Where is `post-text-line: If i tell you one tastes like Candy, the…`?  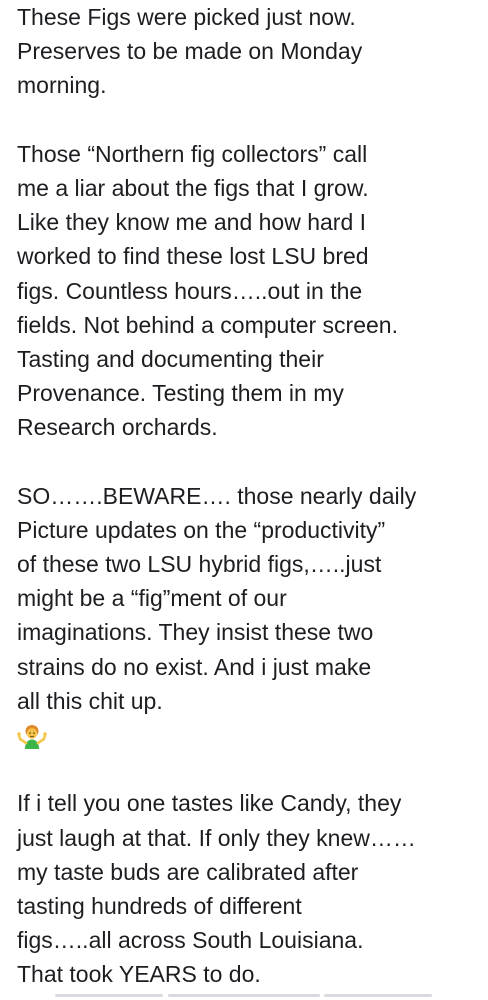 post-text-line: If i tell you one tastes like Candy, the… is located at coordinates (209, 803).